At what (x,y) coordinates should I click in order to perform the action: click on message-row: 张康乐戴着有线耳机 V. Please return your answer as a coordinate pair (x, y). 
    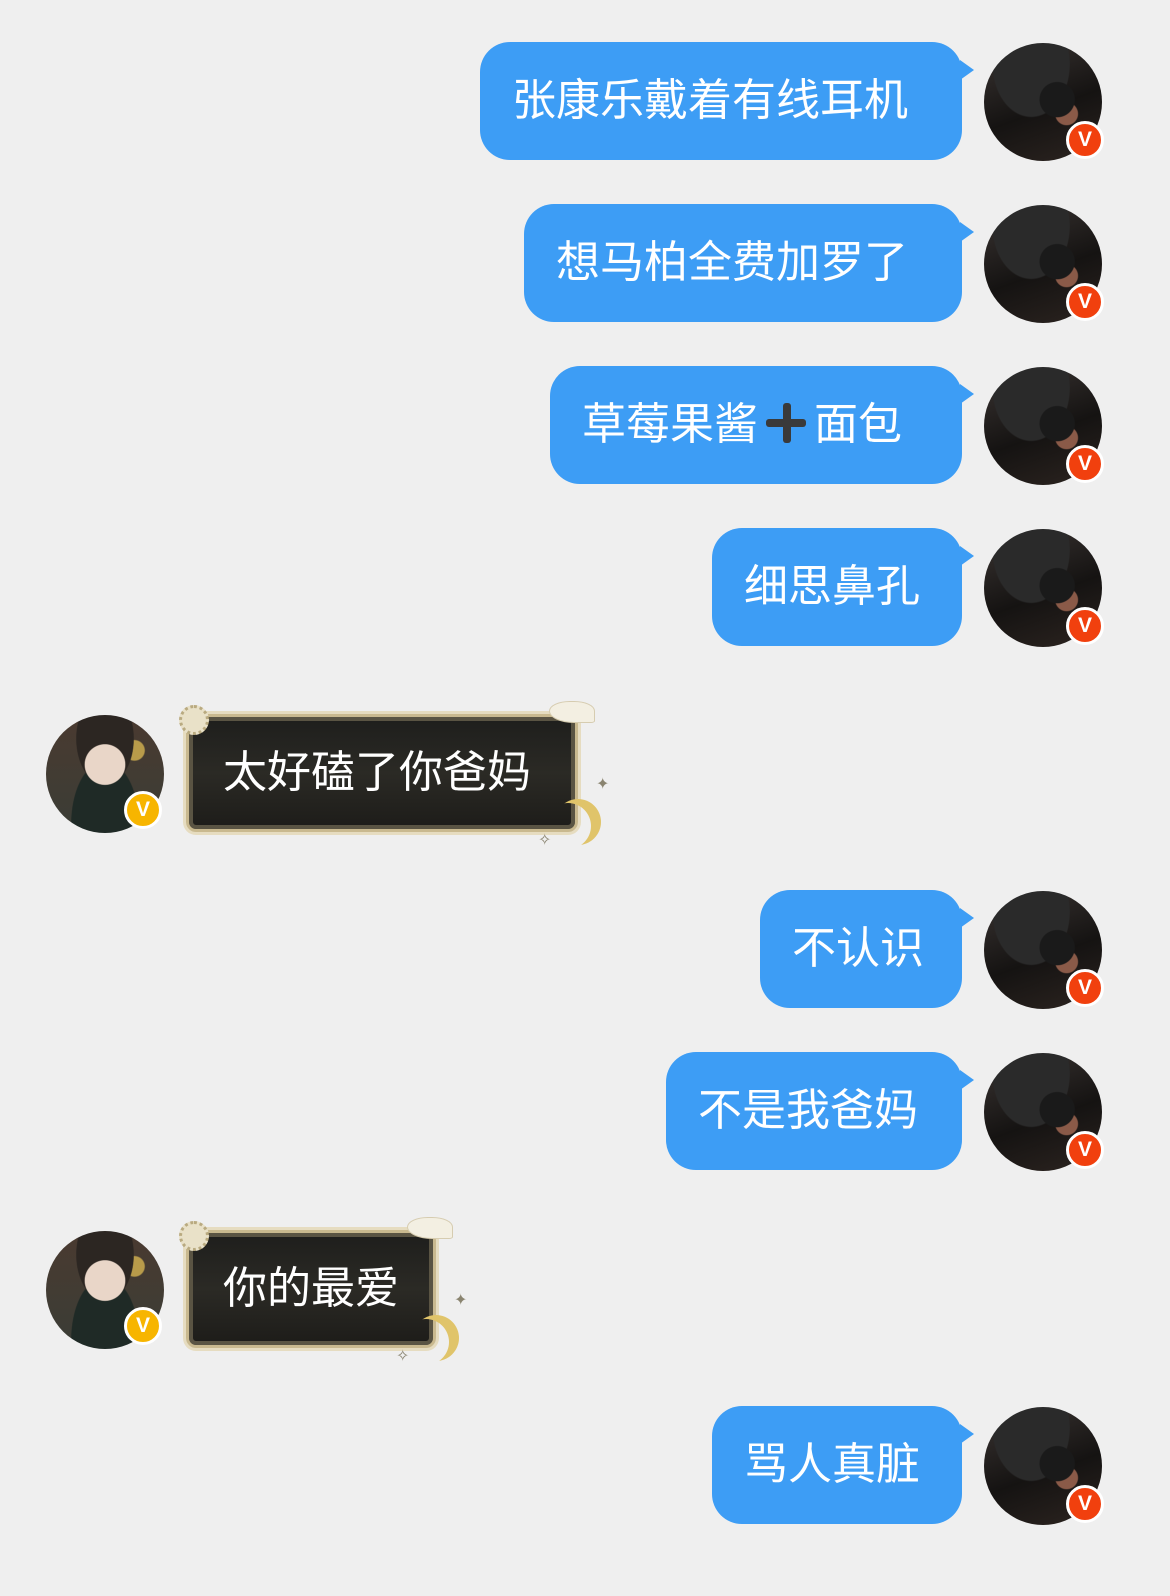
    Looking at the image, I should click on (585, 102).